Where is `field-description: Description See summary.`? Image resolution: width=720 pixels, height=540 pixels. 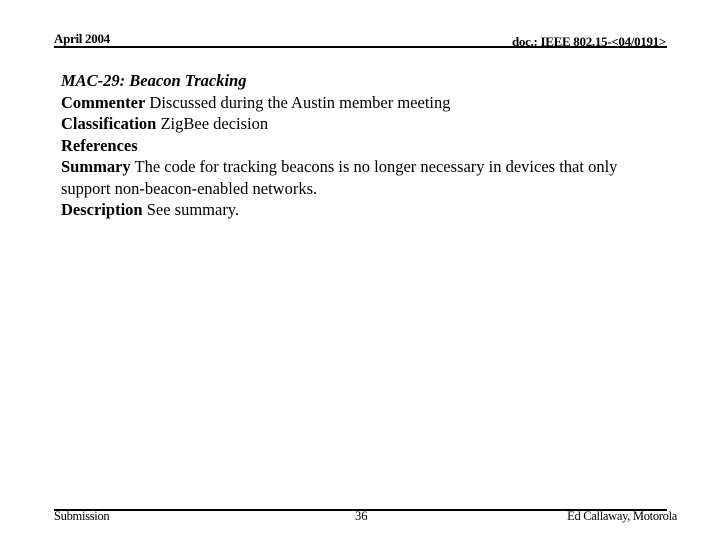 field-description: Description See summary. is located at coordinates (371, 210).